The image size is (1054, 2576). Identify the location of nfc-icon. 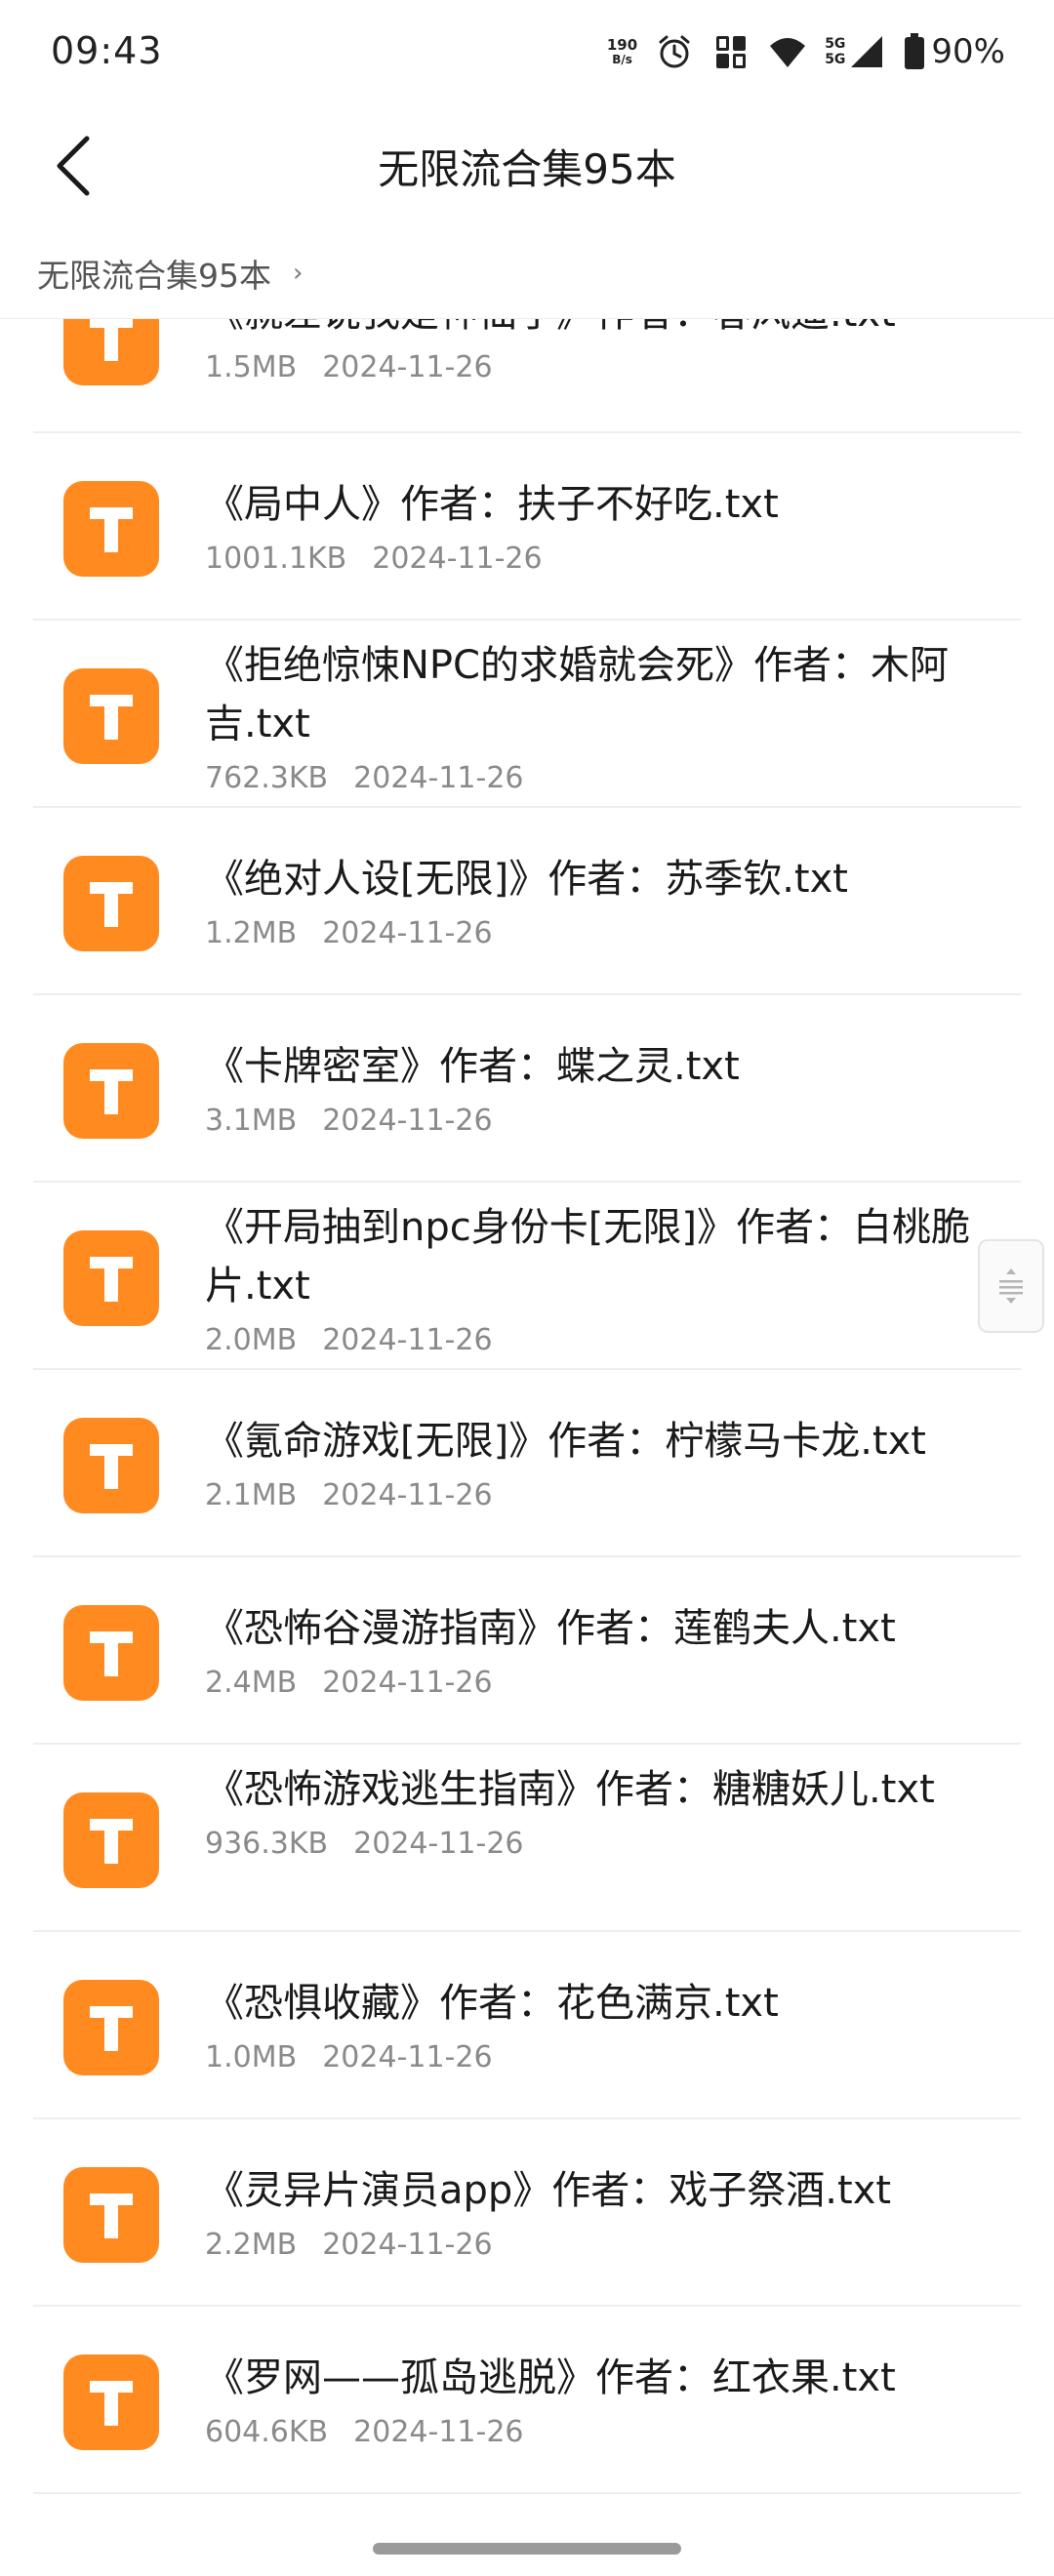
(731, 52).